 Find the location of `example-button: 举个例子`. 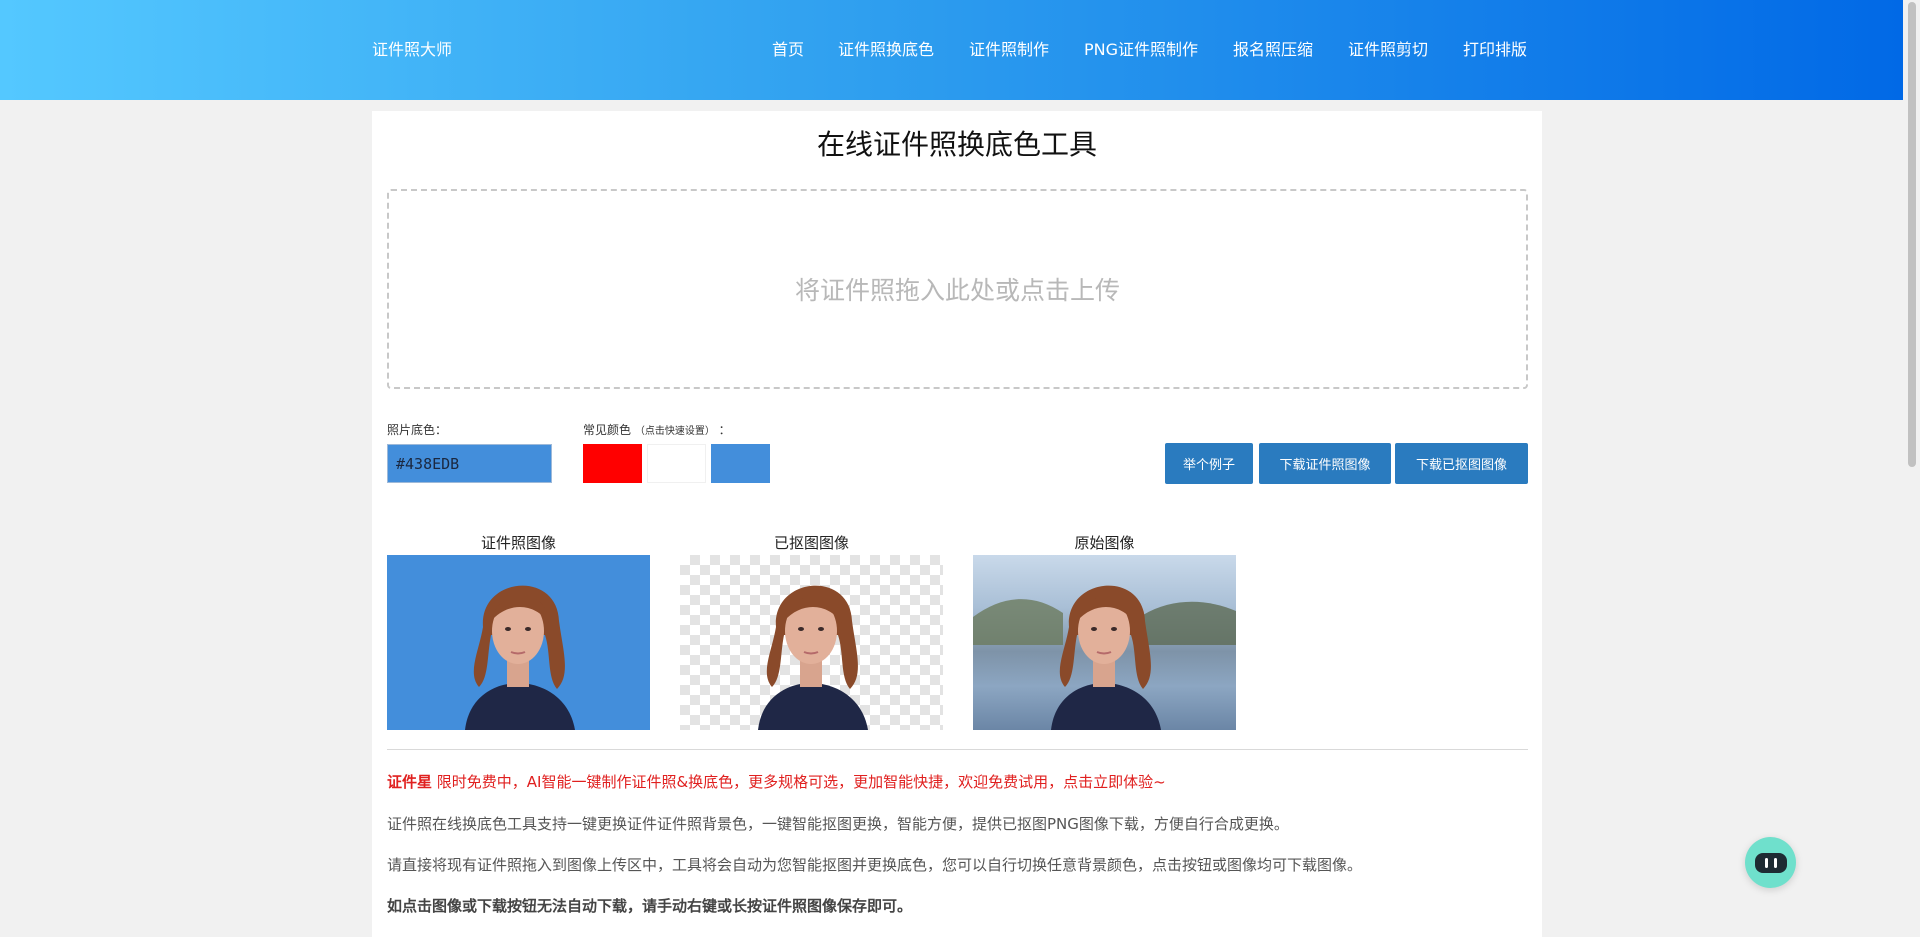

example-button: 举个例子 is located at coordinates (1209, 463).